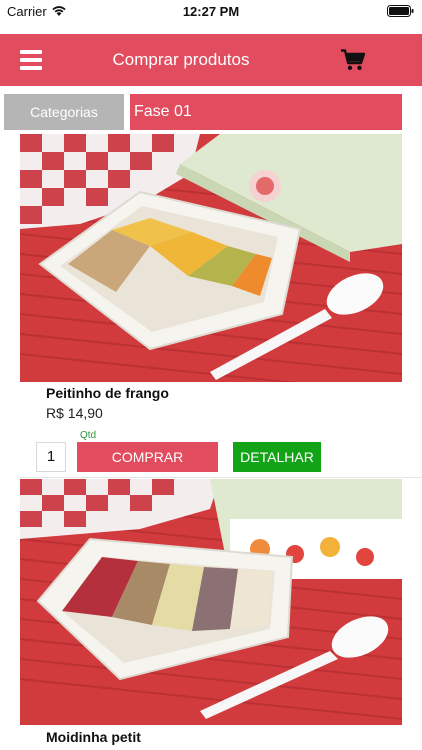 Image resolution: width=422 pixels, height=750 pixels. Describe the element at coordinates (88, 435) in the screenshot. I see `quantity-caption: Qtd` at that location.